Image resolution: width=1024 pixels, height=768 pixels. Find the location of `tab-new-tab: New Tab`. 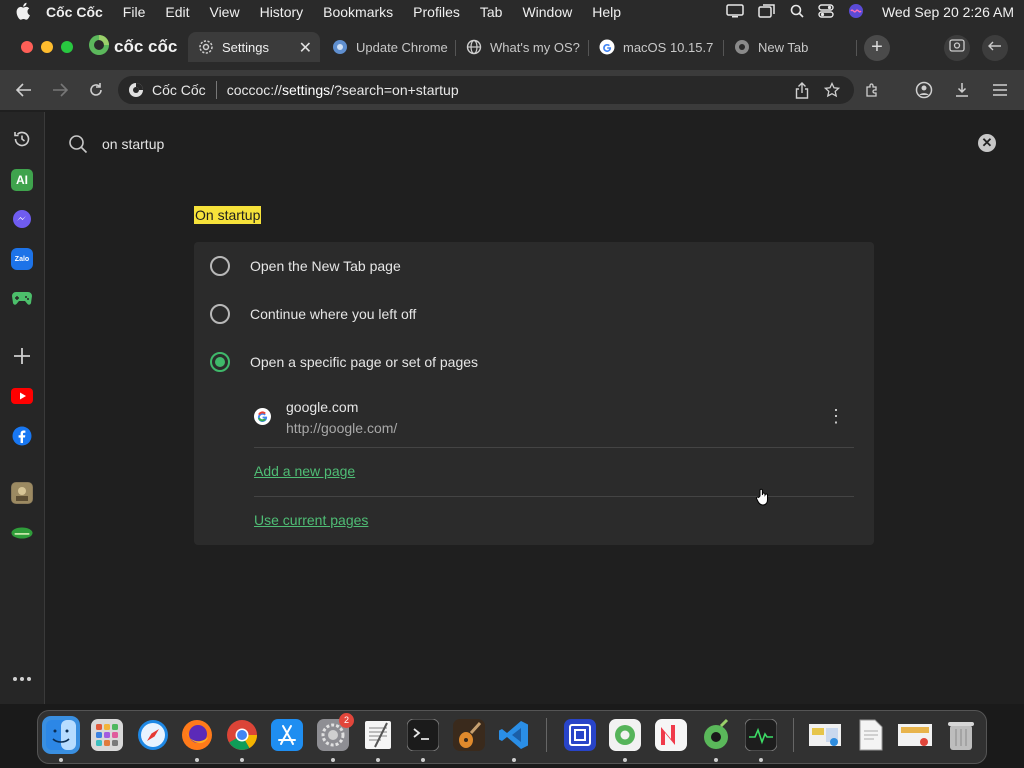

tab-new-tab: New Tab is located at coordinates (789, 47).